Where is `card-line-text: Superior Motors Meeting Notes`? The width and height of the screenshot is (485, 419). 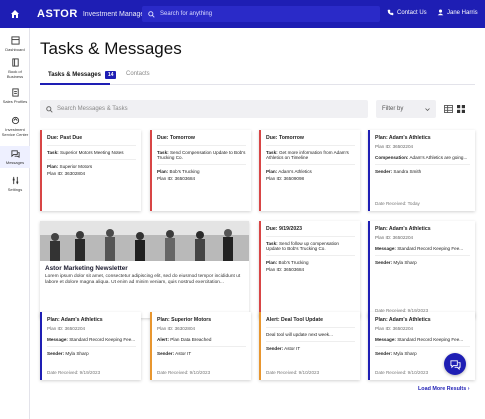
card-line-text: Superior Motors Meeting Notes is located at coordinates (91, 152).